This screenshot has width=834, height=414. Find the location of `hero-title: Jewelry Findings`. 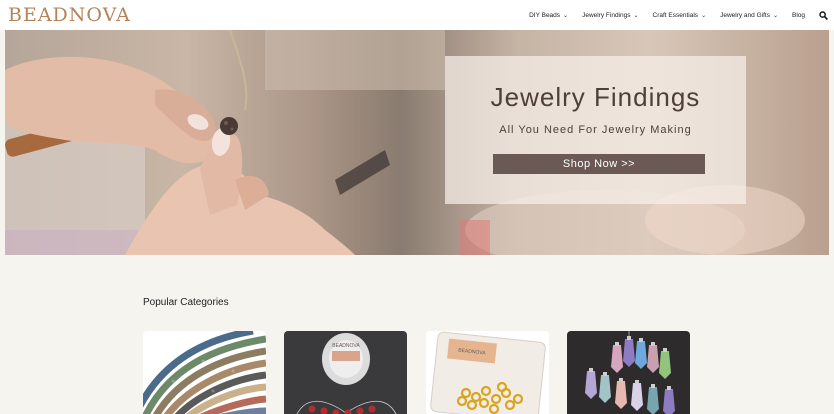

hero-title: Jewelry Findings is located at coordinates (595, 97).